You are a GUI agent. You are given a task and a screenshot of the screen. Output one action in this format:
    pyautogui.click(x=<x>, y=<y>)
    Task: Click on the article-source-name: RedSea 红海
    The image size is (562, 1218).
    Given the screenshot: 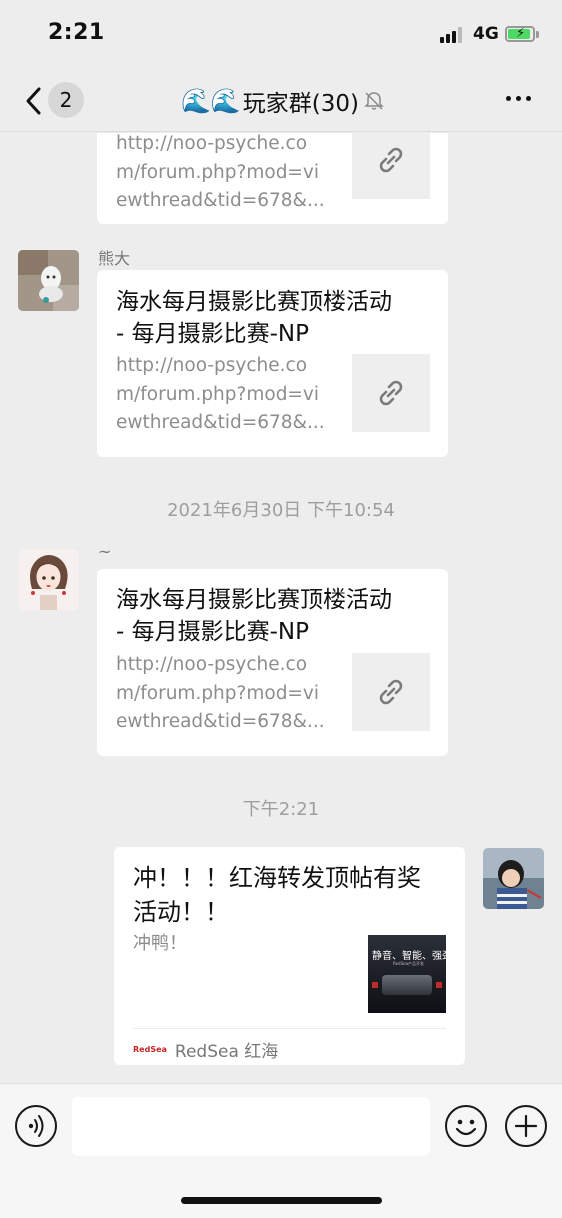 What is the action you would take?
    pyautogui.click(x=226, y=1052)
    